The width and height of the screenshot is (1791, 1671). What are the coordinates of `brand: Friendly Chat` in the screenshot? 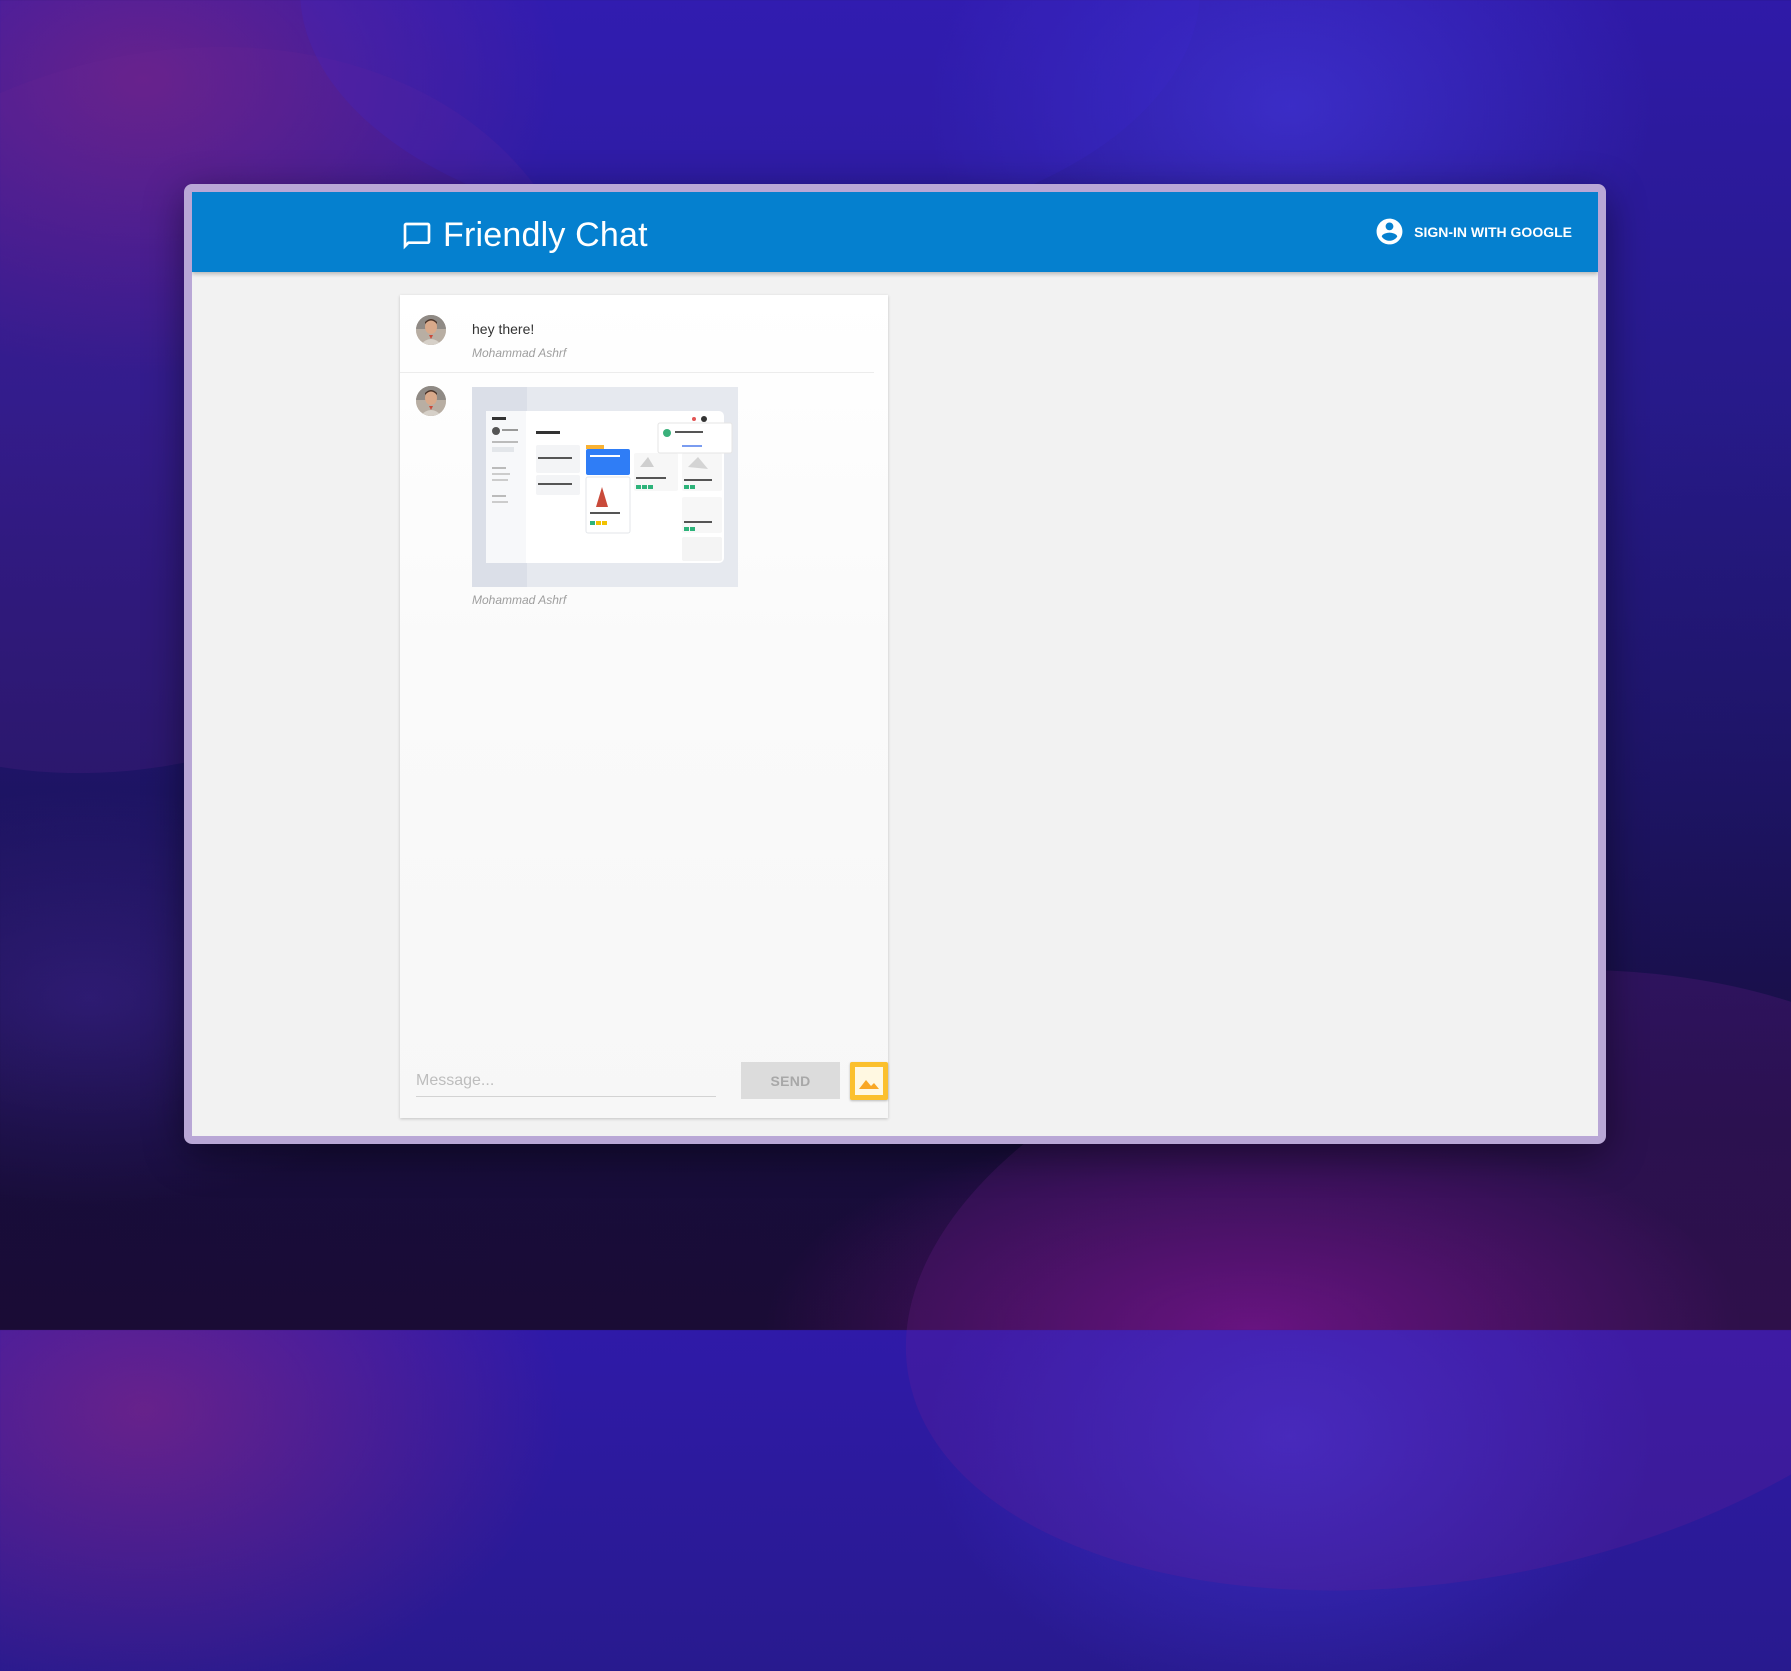 It's located at (524, 235).